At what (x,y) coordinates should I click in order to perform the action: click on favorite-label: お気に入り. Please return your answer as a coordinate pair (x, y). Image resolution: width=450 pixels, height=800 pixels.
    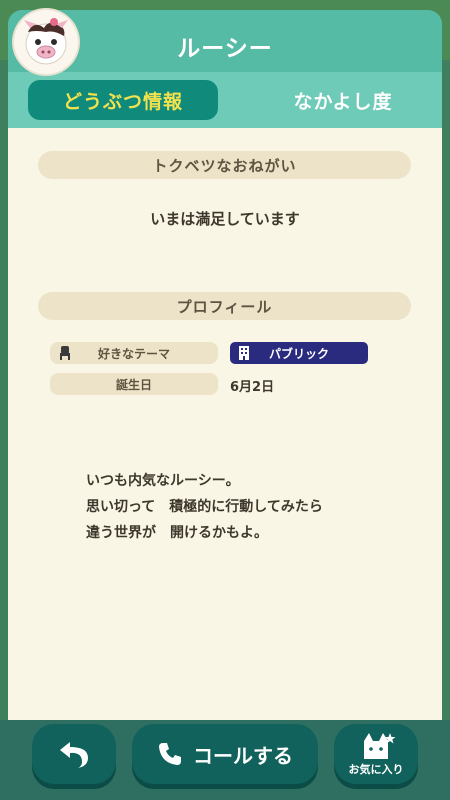
    Looking at the image, I should click on (376, 769).